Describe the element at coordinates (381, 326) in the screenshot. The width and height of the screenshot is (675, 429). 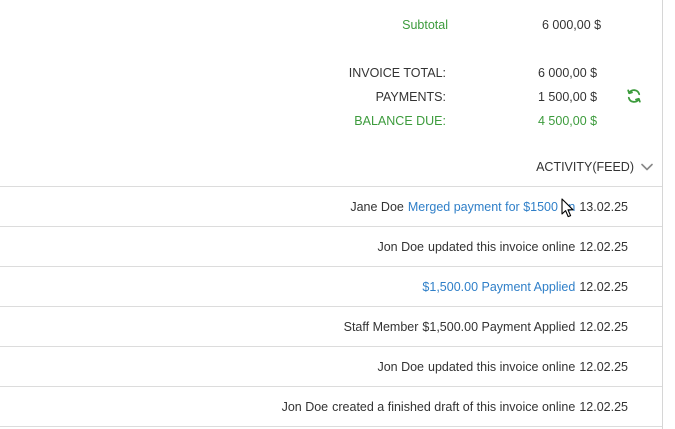
I see `activity-actor: Staff Member` at that location.